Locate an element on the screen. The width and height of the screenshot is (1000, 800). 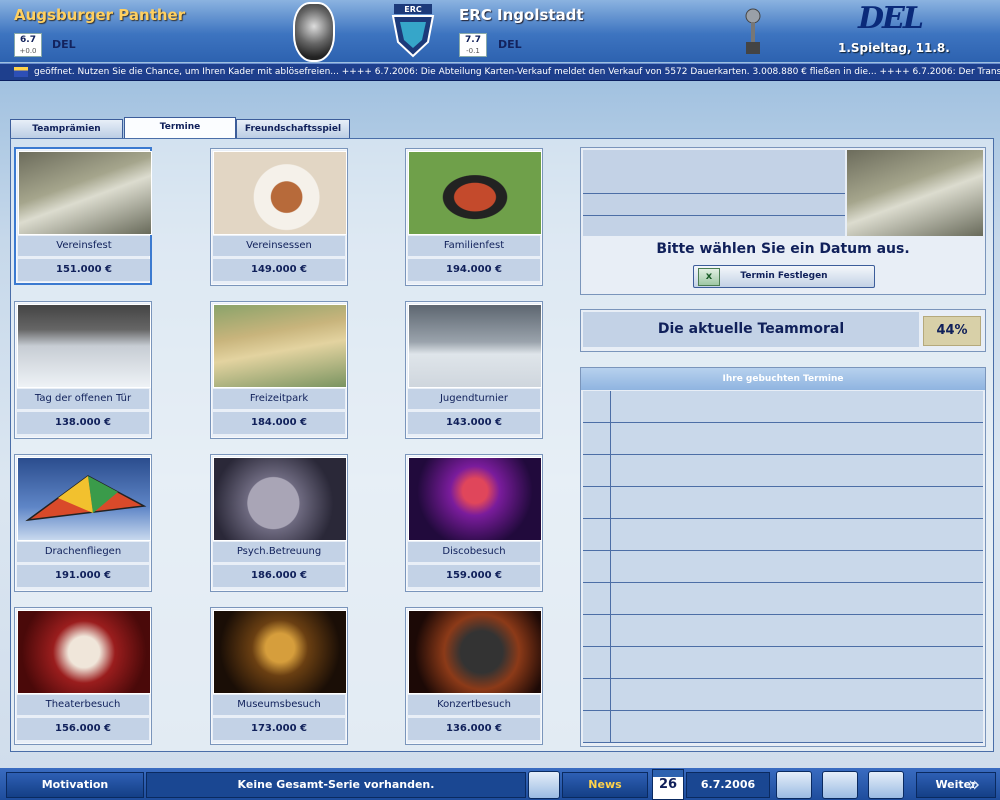
hang-glider-icon is located at coordinates (86, 498).